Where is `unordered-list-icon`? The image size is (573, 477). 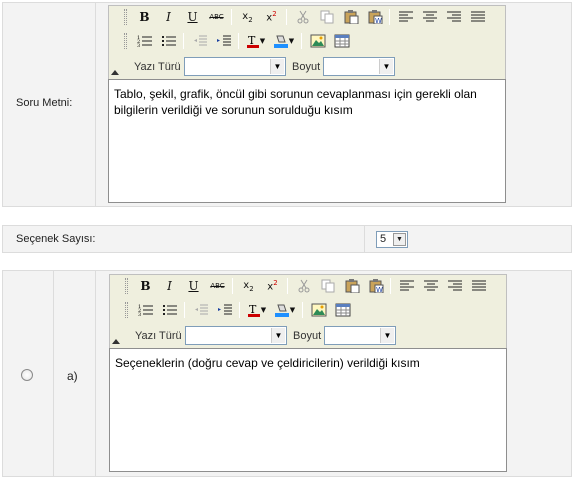
unordered-list-icon is located at coordinates (169, 41).